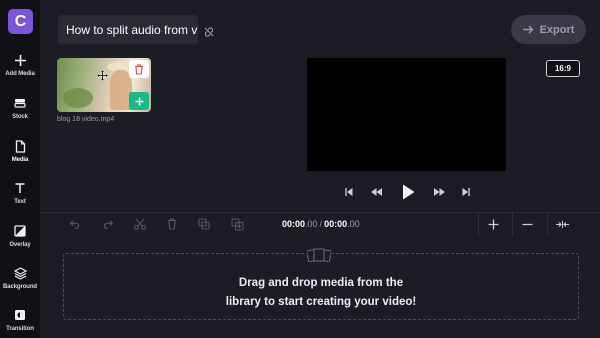 The width and height of the screenshot is (600, 338). I want to click on skip-end-icon, so click(466, 192).